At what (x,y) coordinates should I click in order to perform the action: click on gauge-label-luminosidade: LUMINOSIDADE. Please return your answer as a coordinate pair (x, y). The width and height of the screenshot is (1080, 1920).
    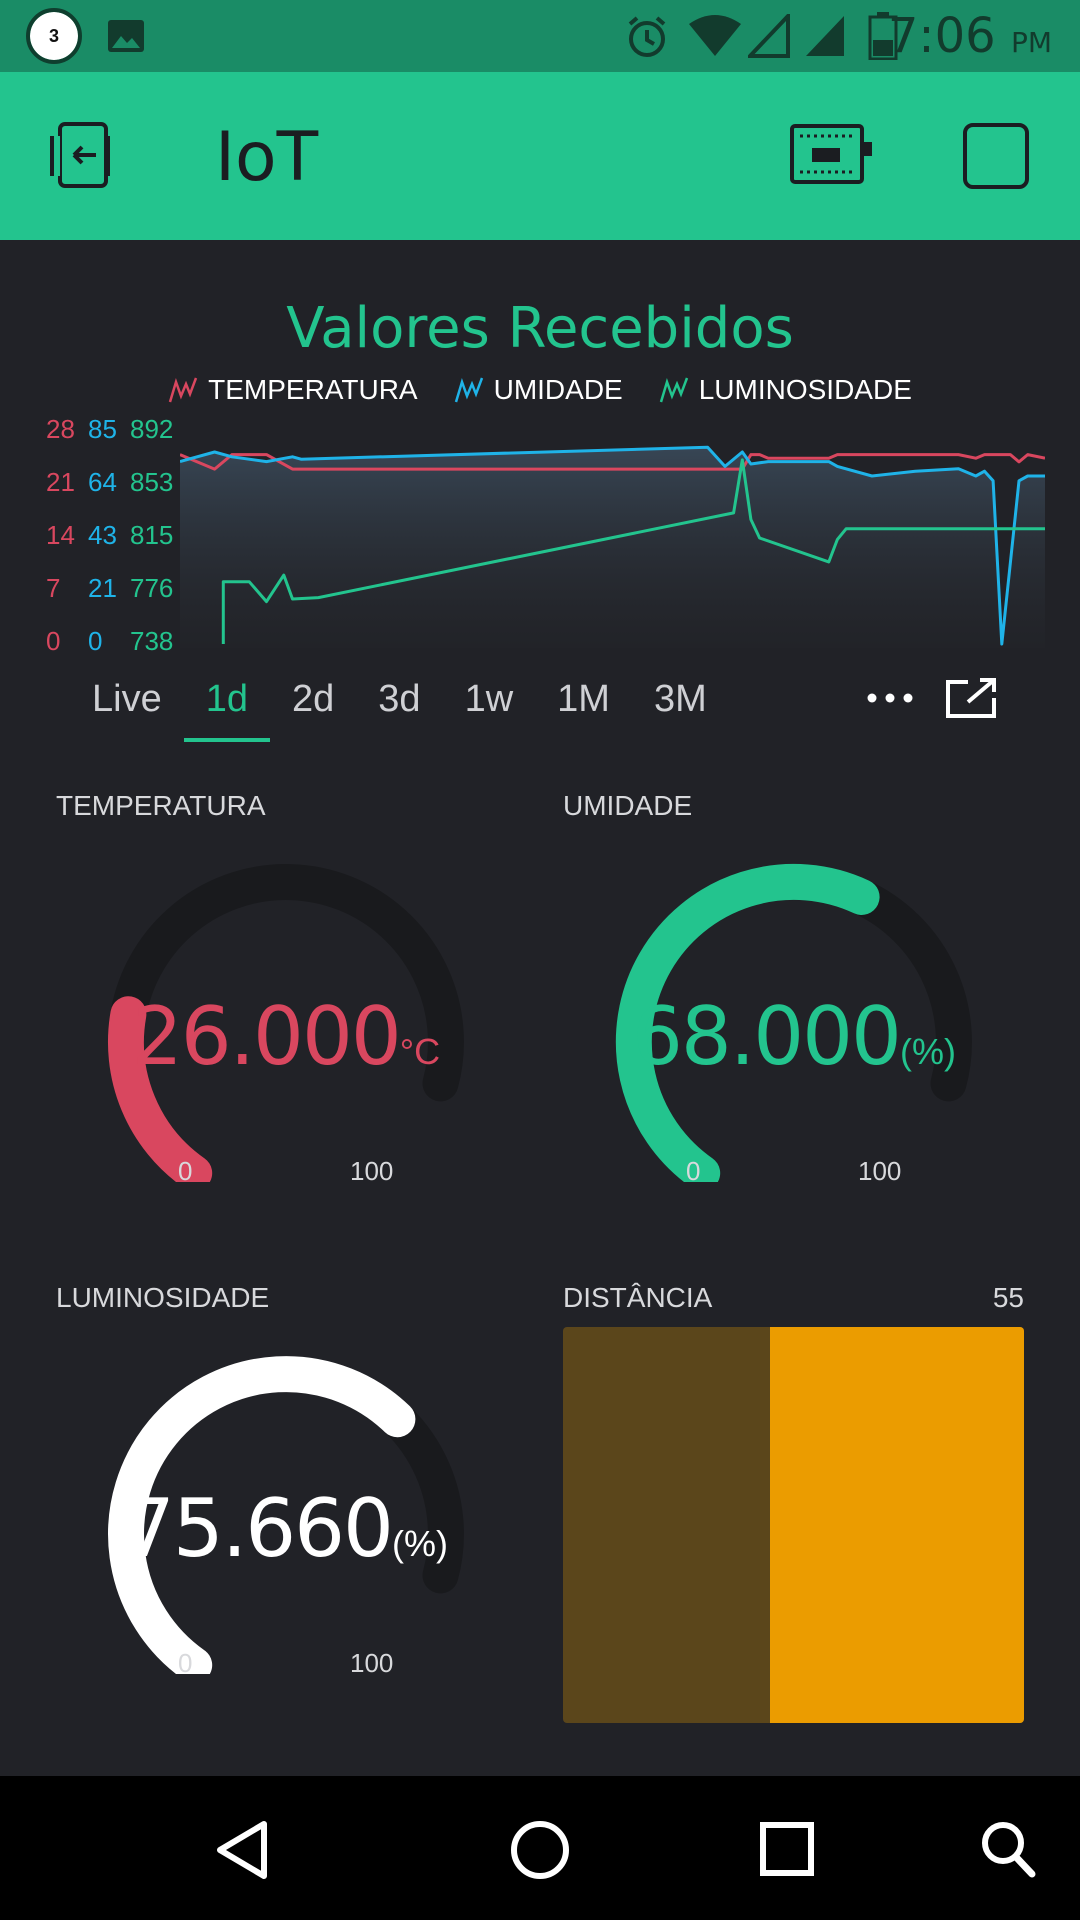
    Looking at the image, I should click on (163, 1297).